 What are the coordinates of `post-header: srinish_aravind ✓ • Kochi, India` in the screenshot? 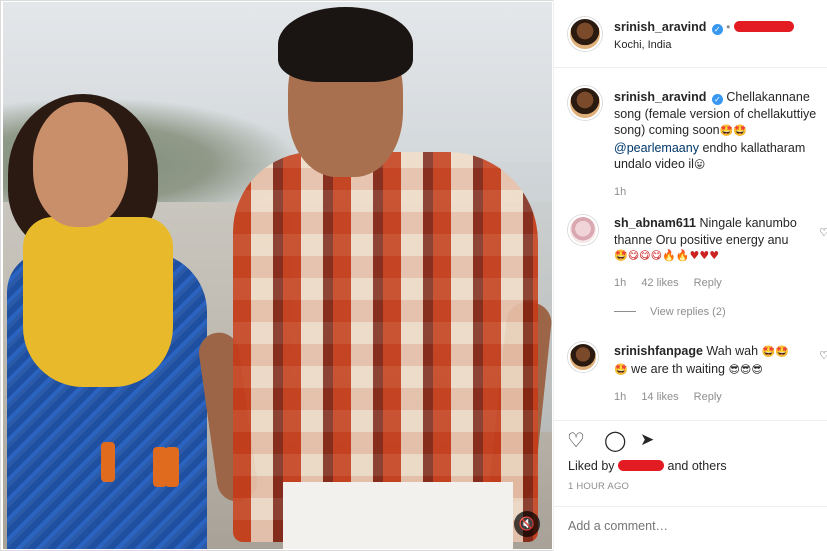 It's located at (690, 34).